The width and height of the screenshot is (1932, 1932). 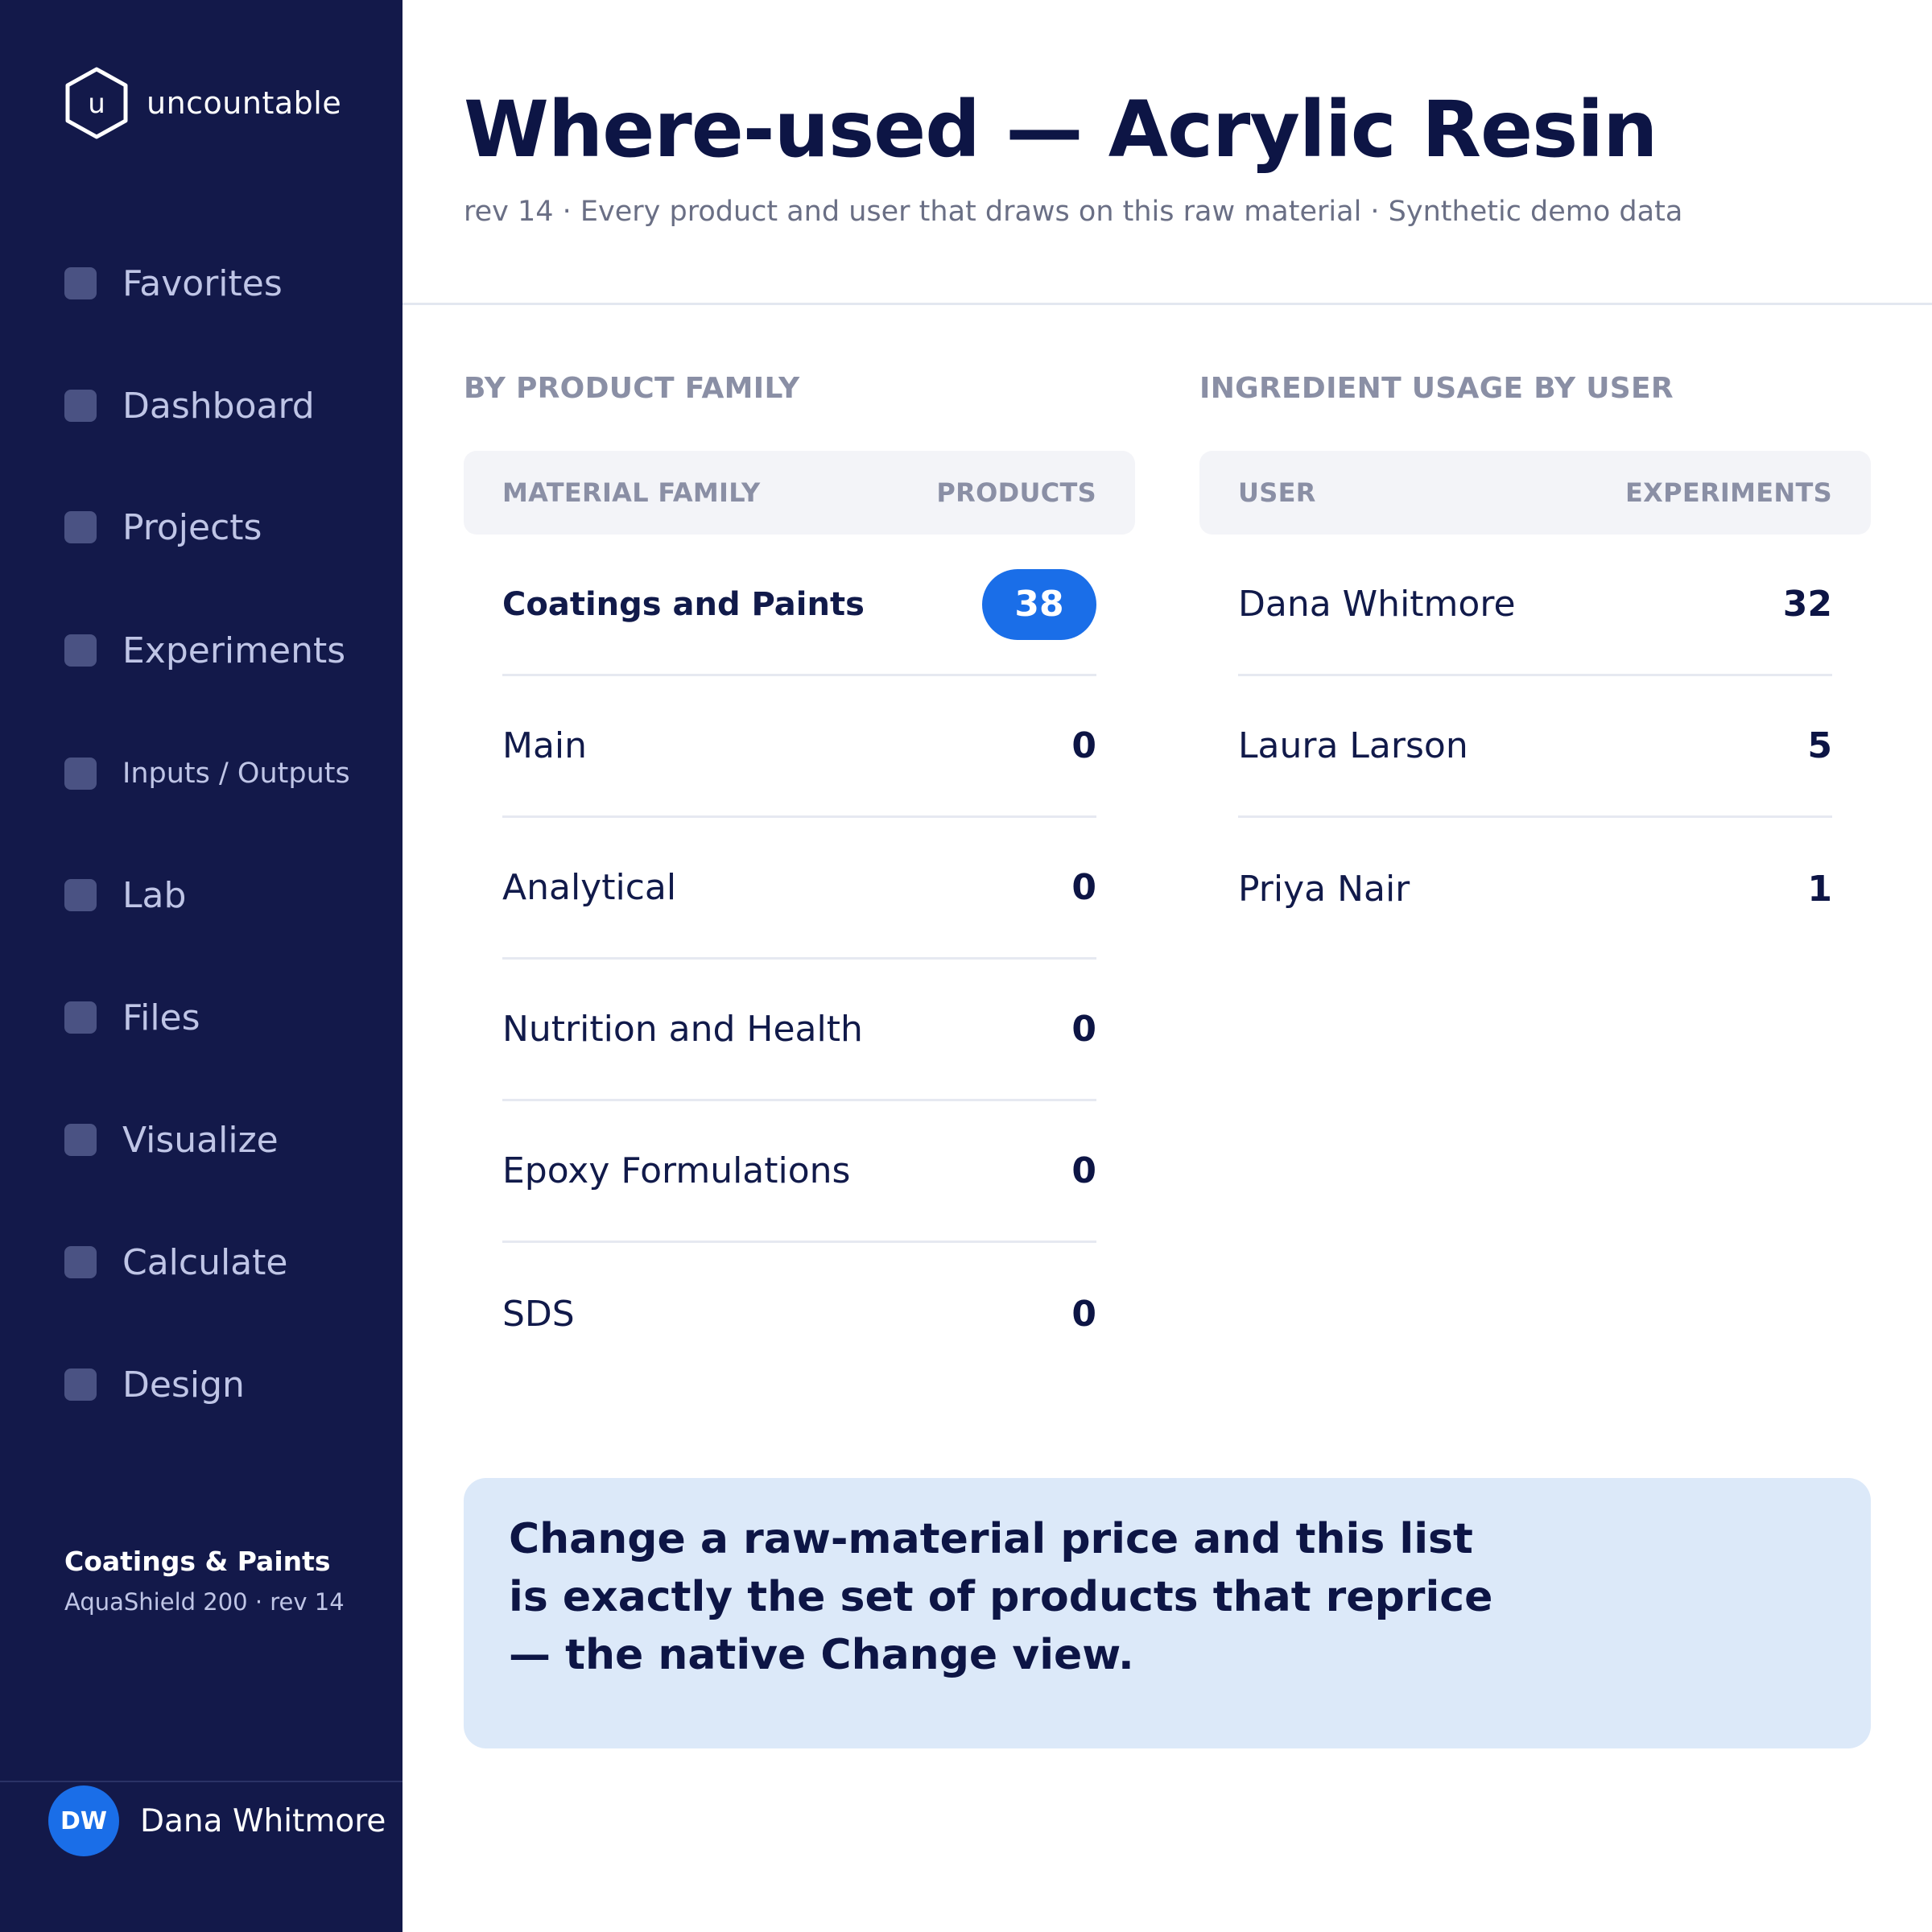 What do you see at coordinates (545, 745) in the screenshot?
I see `family-name: Main` at bounding box center [545, 745].